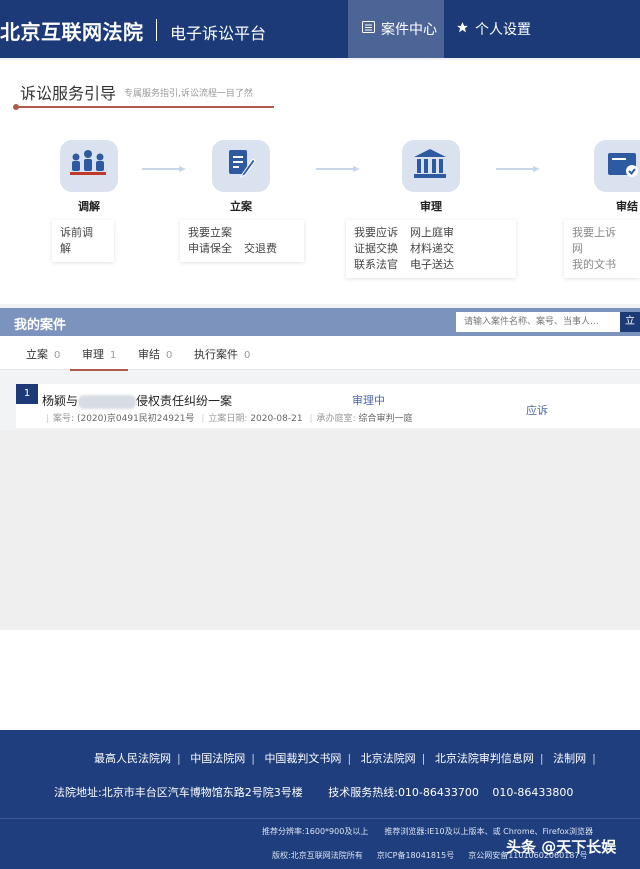 Image resolution: width=640 pixels, height=869 pixels. What do you see at coordinates (241, 206) in the screenshot?
I see `step-label-filing: 立案` at bounding box center [241, 206].